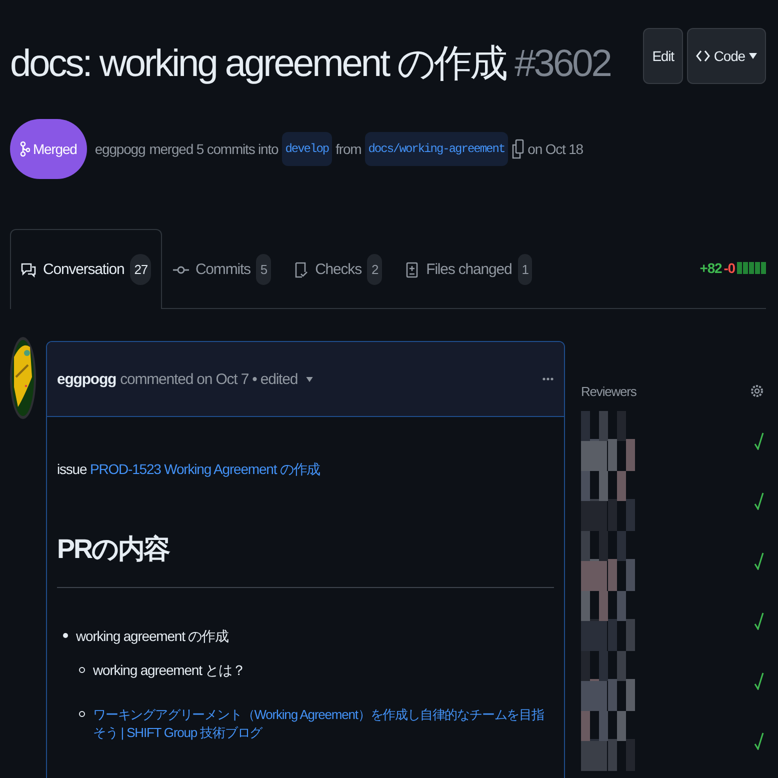  I want to click on merge-icon, so click(25, 149).